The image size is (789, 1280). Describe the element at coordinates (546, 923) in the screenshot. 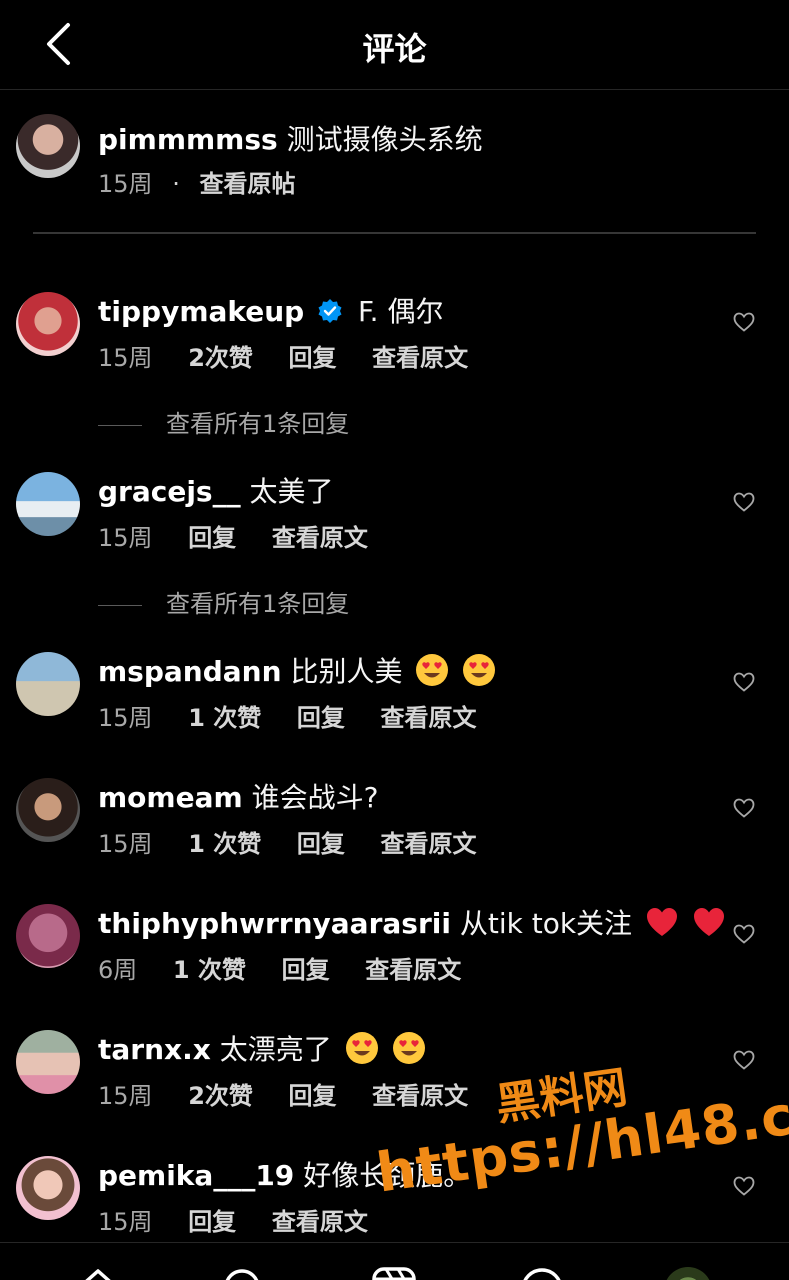

I see `comment-text: 从tik tok关注` at that location.